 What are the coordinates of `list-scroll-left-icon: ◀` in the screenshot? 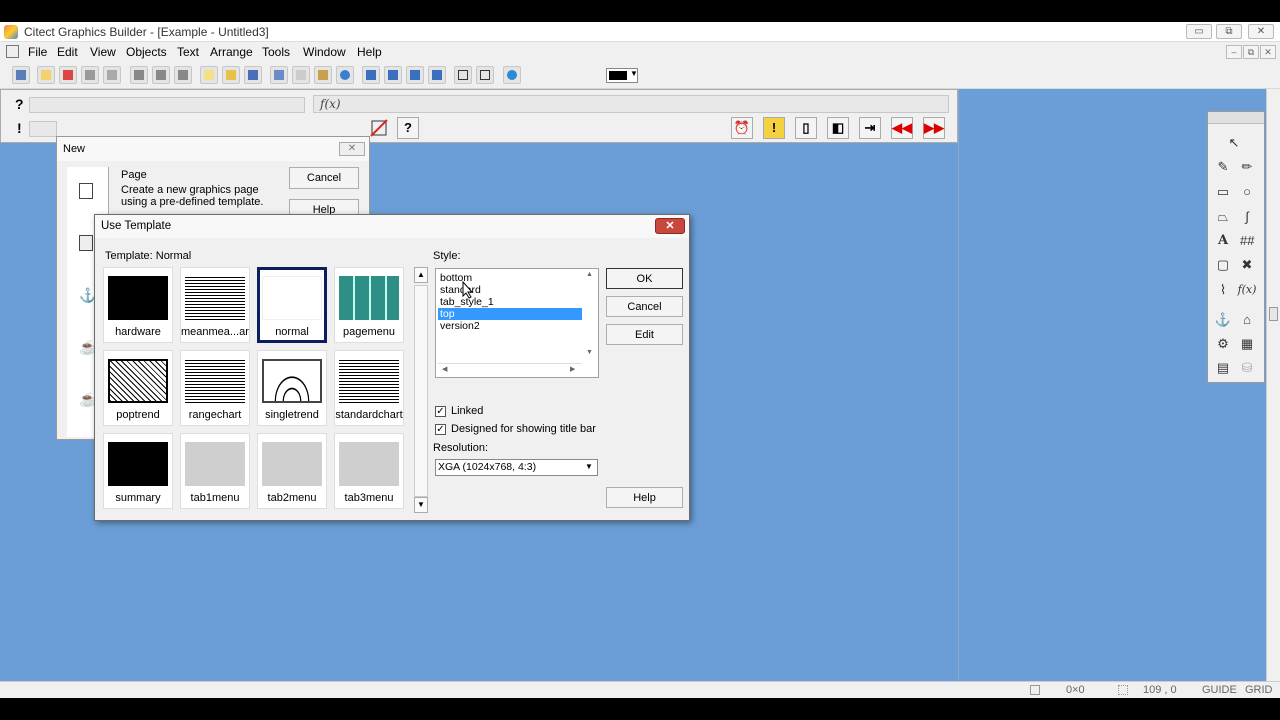 It's located at (444, 369).